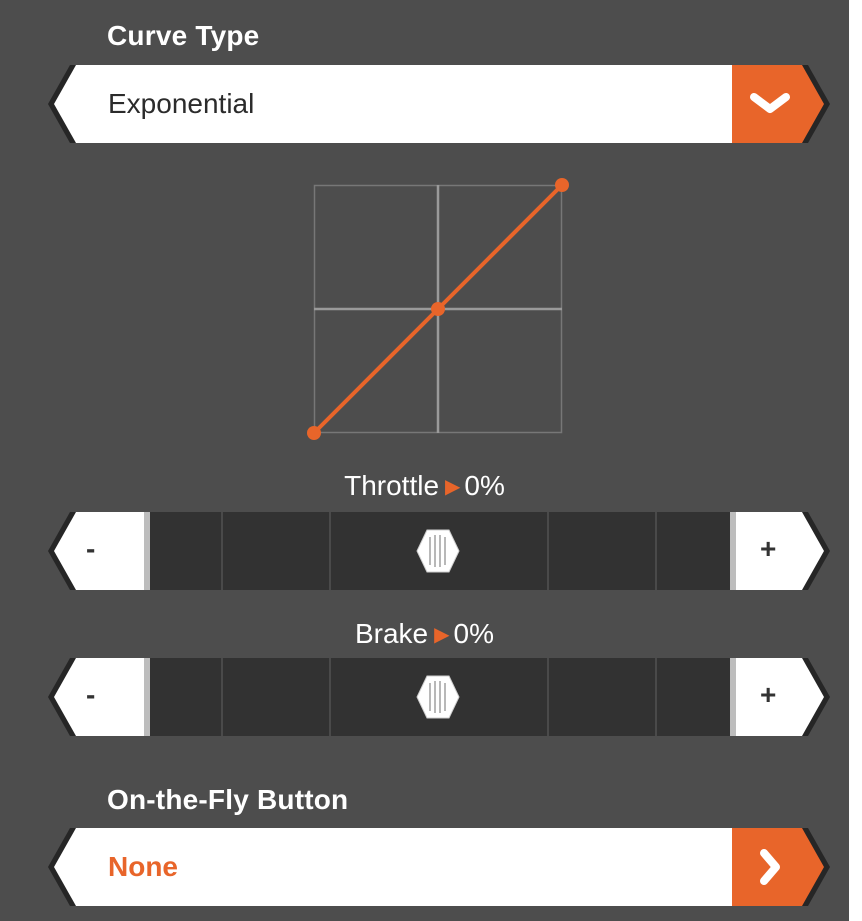 This screenshot has height=921, width=862. Describe the element at coordinates (98, 697) in the screenshot. I see `brake-decrease-button: -` at that location.